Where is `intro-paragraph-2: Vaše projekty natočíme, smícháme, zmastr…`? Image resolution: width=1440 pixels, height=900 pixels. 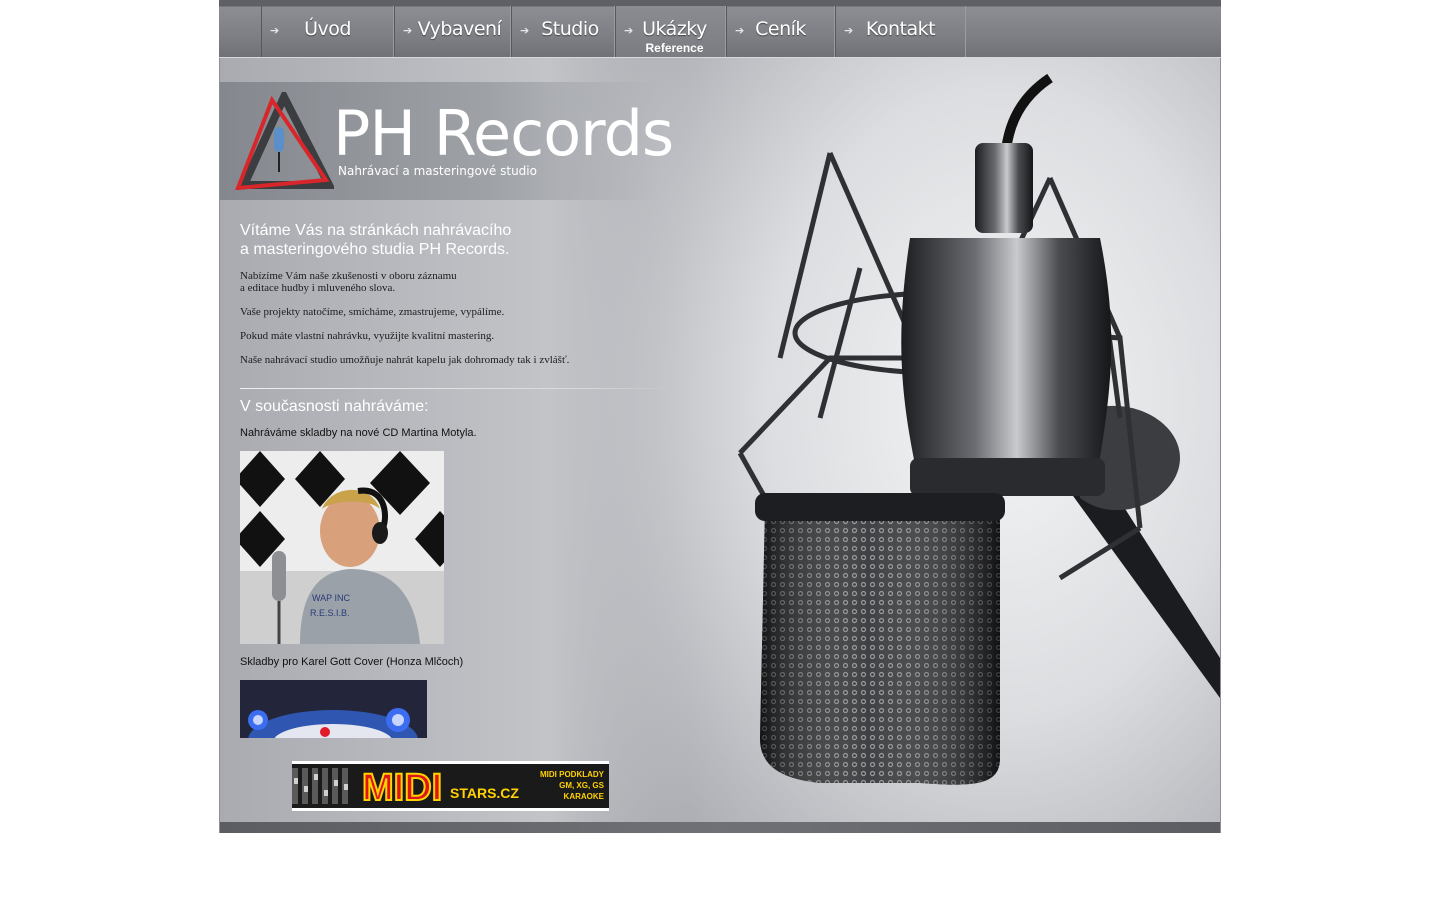 intro-paragraph-2: Vaše projekty natočíme, smícháme, zmastr… is located at coordinates (372, 312).